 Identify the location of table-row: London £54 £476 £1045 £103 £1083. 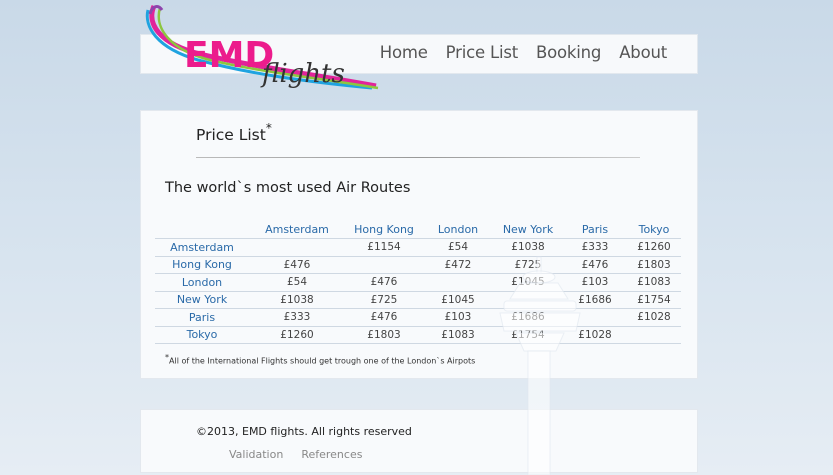
(418, 282).